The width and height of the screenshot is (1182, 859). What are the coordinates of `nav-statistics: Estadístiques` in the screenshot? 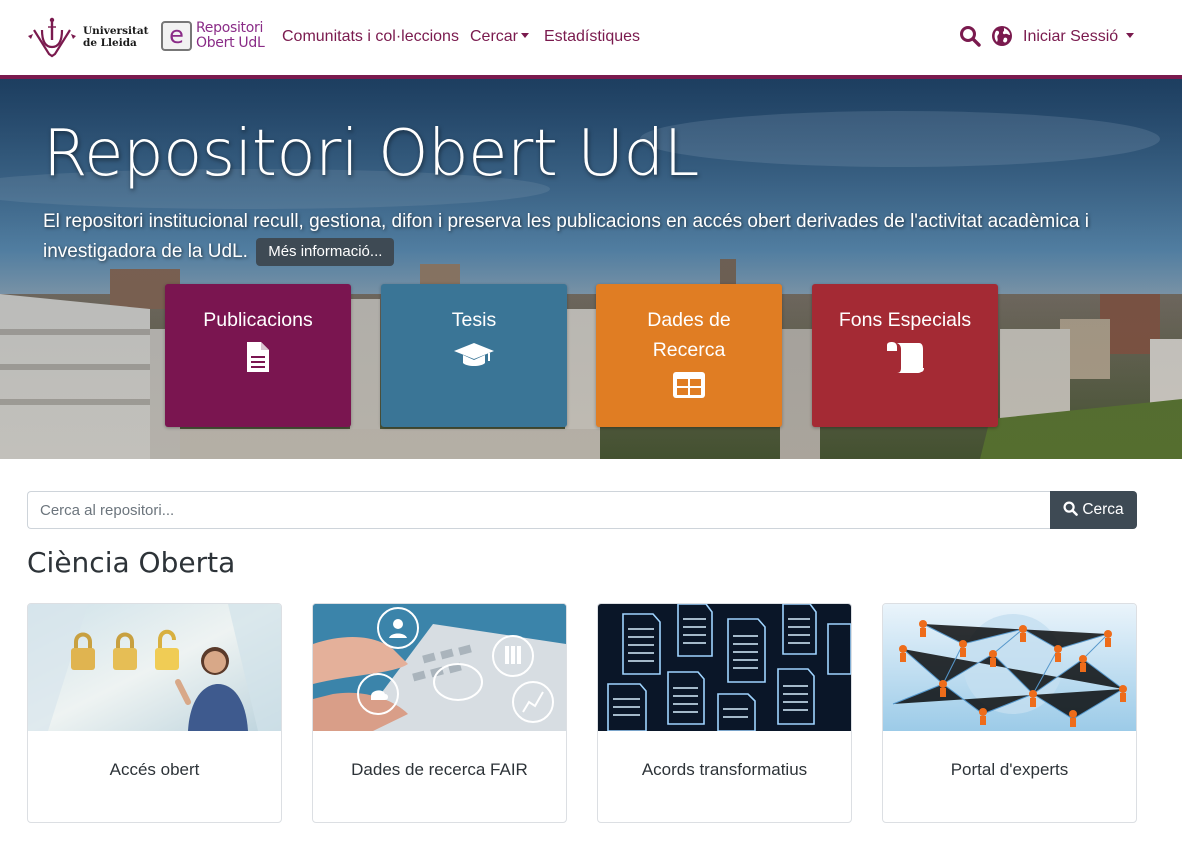 It's located at (592, 37).